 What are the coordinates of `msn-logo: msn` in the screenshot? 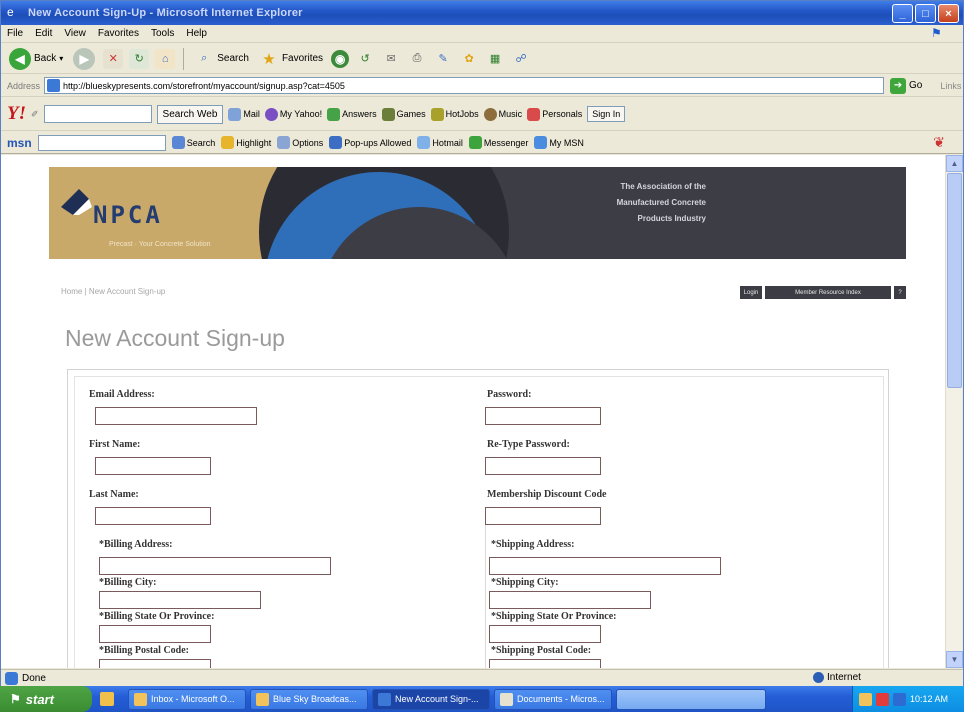 It's located at (19, 143).